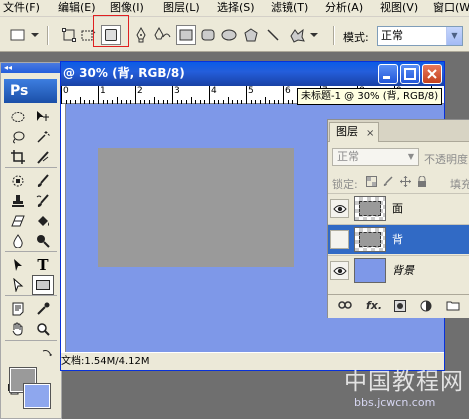  I want to click on background-color-swatch, so click(37, 396).